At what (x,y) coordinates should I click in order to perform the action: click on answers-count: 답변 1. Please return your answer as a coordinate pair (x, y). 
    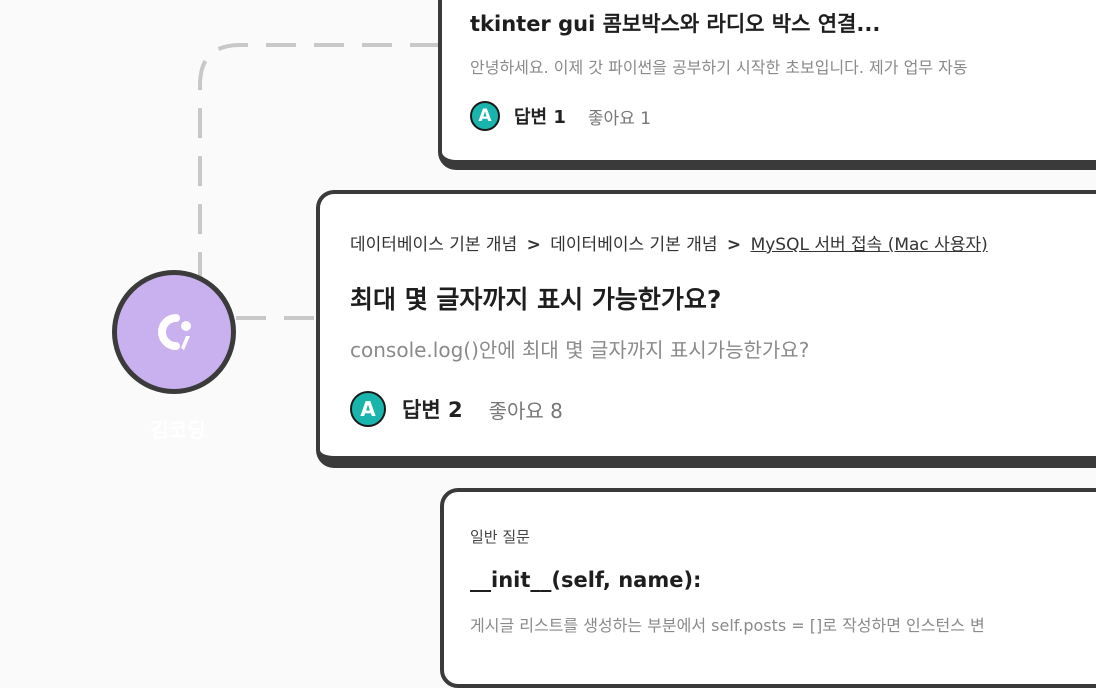
    Looking at the image, I should click on (540, 117).